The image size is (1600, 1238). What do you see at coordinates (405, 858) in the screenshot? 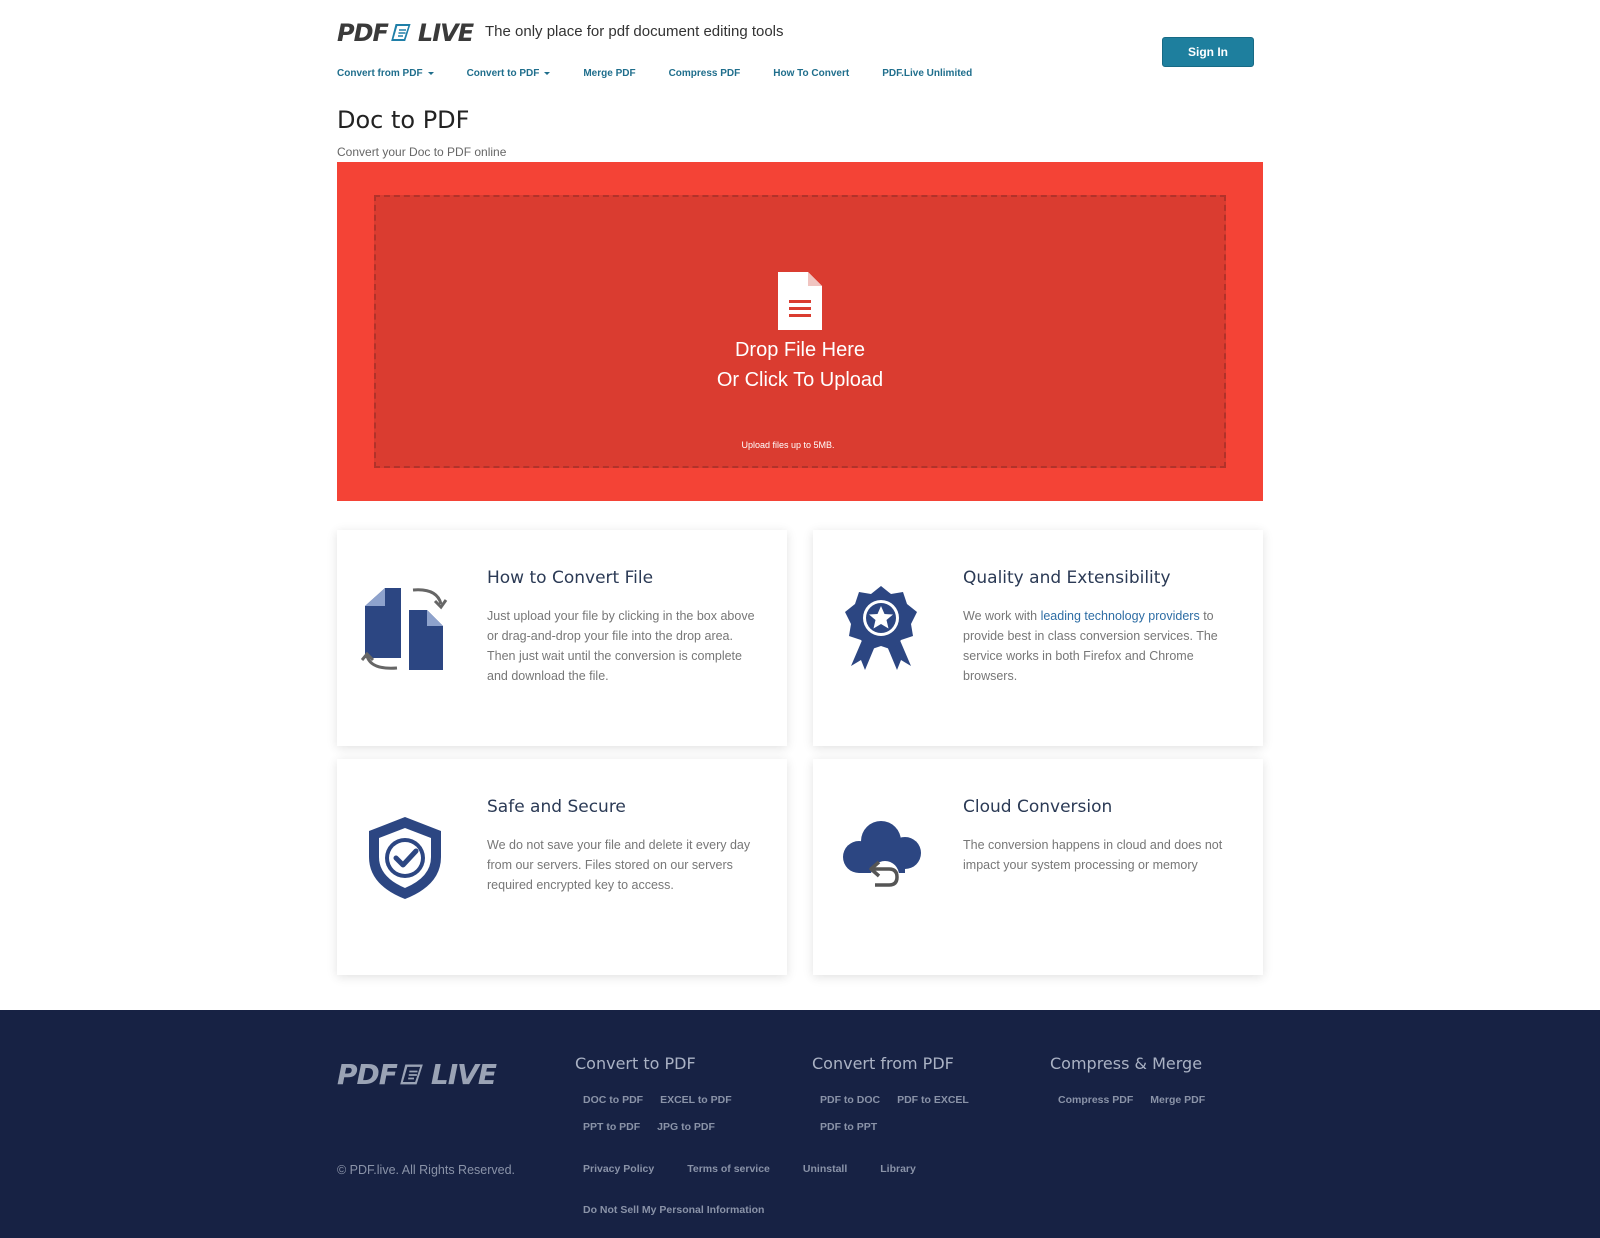
I see `shield-check-icon` at bounding box center [405, 858].